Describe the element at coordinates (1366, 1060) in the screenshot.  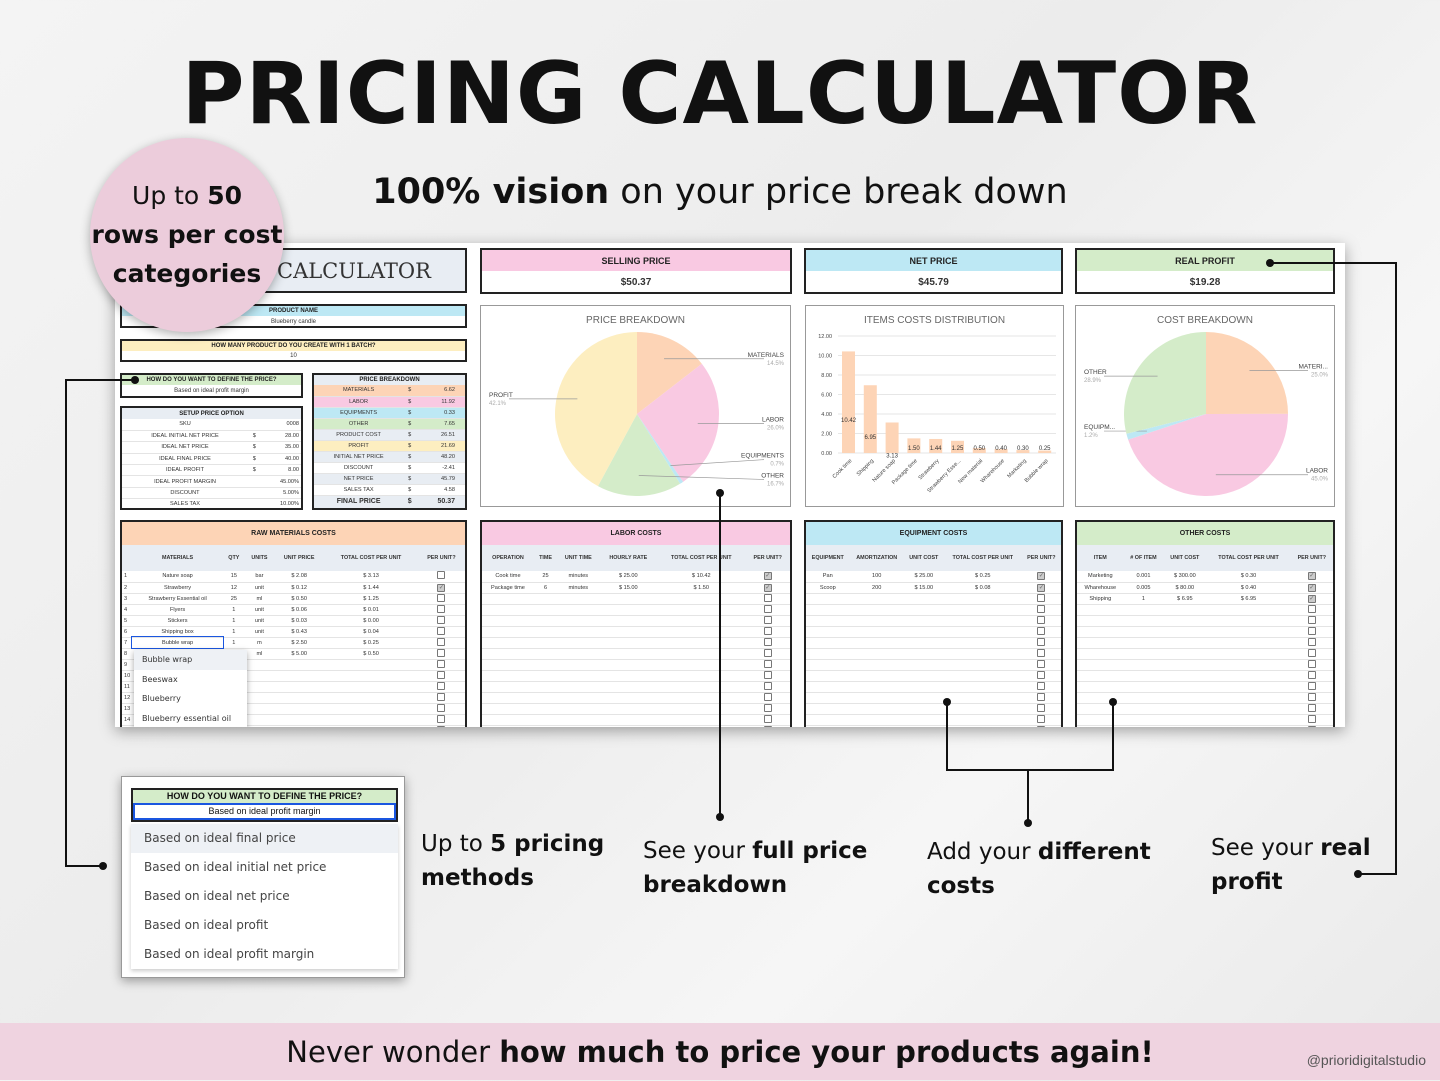
I see `brand-handle: @prioridigitalstudio` at that location.